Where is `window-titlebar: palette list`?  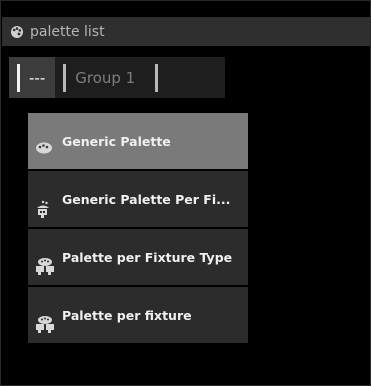 window-titlebar: palette list is located at coordinates (186, 31).